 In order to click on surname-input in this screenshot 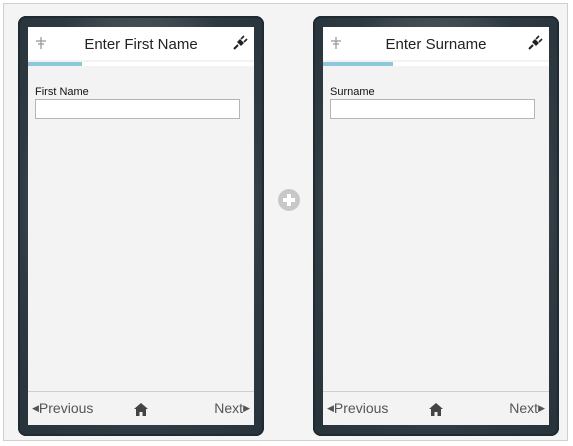, I will do `click(432, 109)`.